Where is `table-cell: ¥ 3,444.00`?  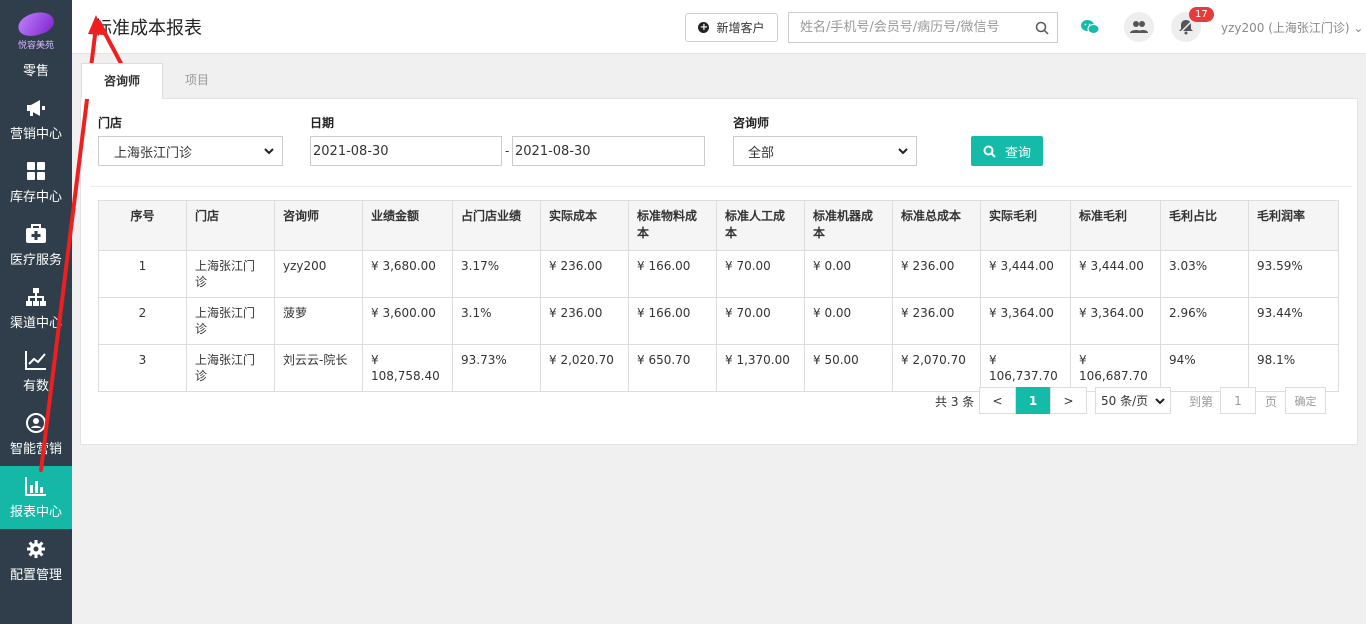 table-cell: ¥ 3,444.00 is located at coordinates (1025, 274).